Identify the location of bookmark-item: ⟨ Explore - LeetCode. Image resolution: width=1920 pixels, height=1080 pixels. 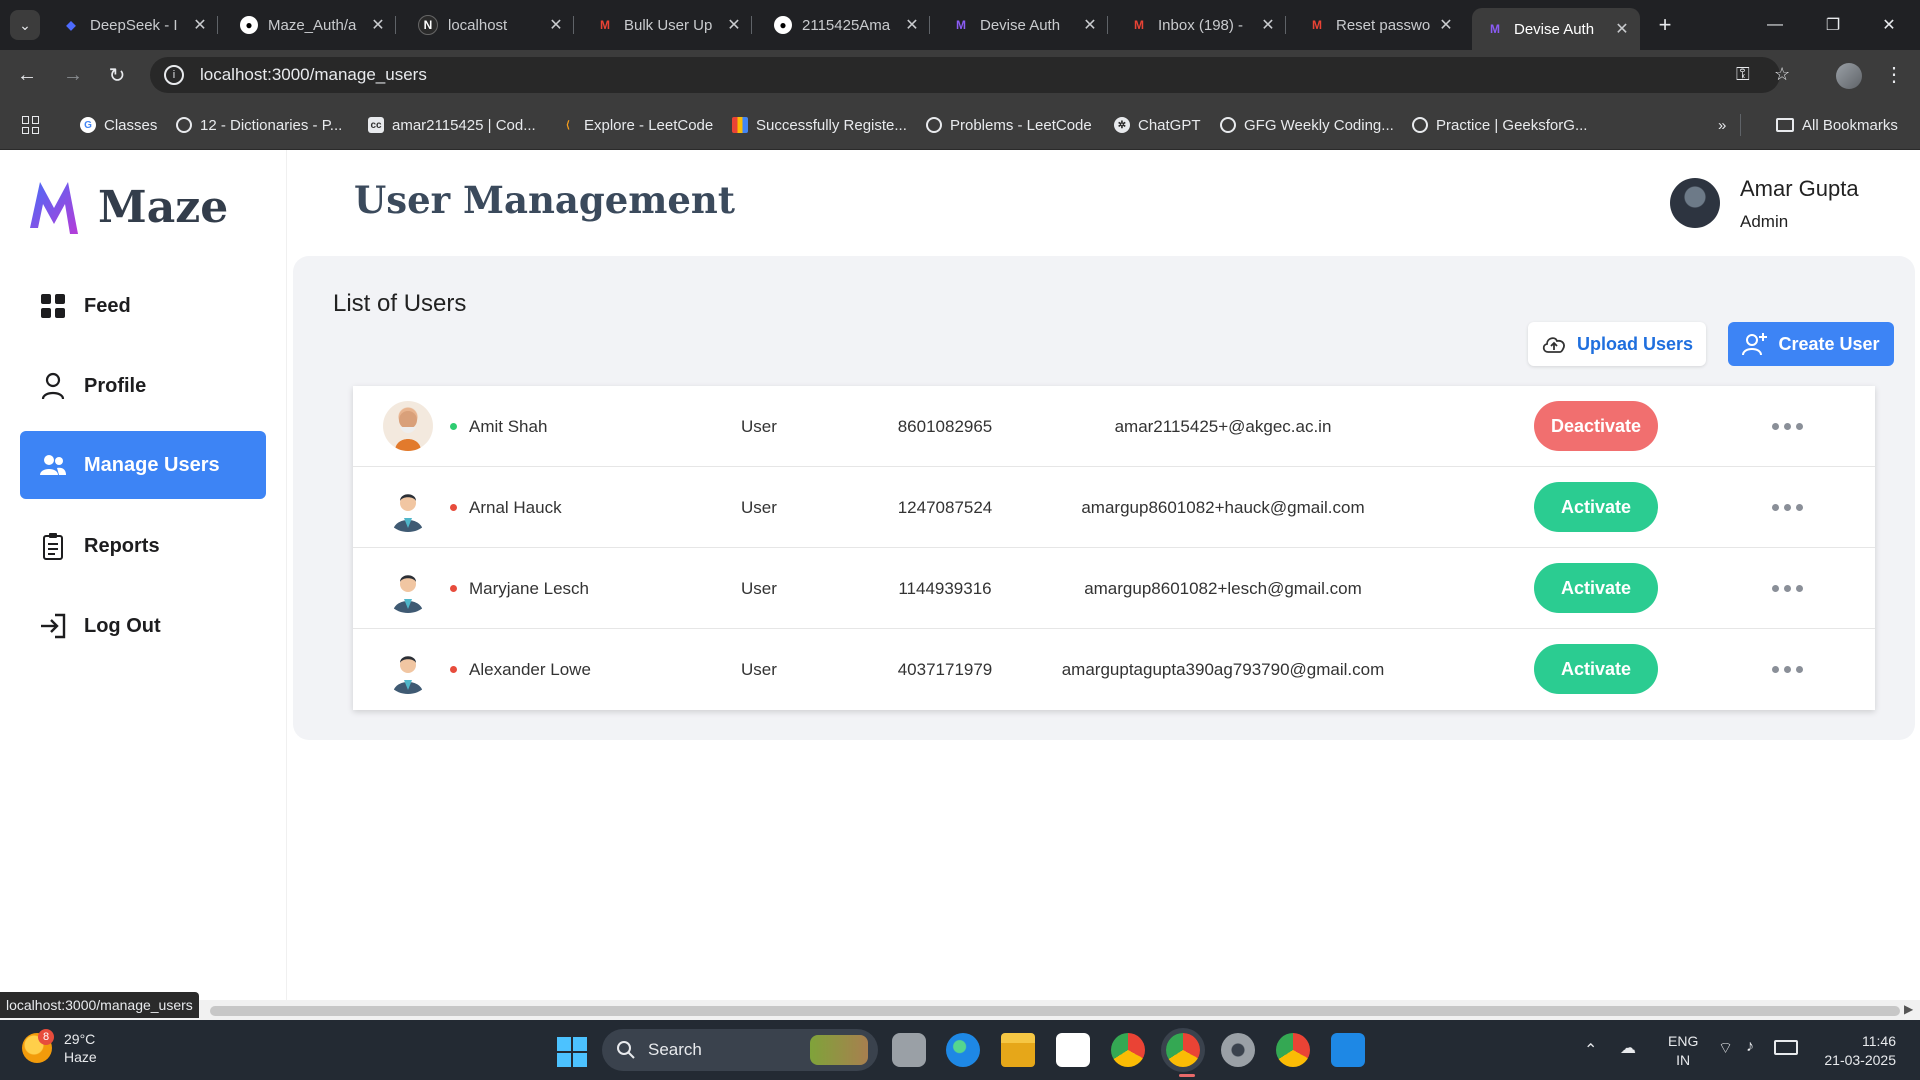
(636, 125).